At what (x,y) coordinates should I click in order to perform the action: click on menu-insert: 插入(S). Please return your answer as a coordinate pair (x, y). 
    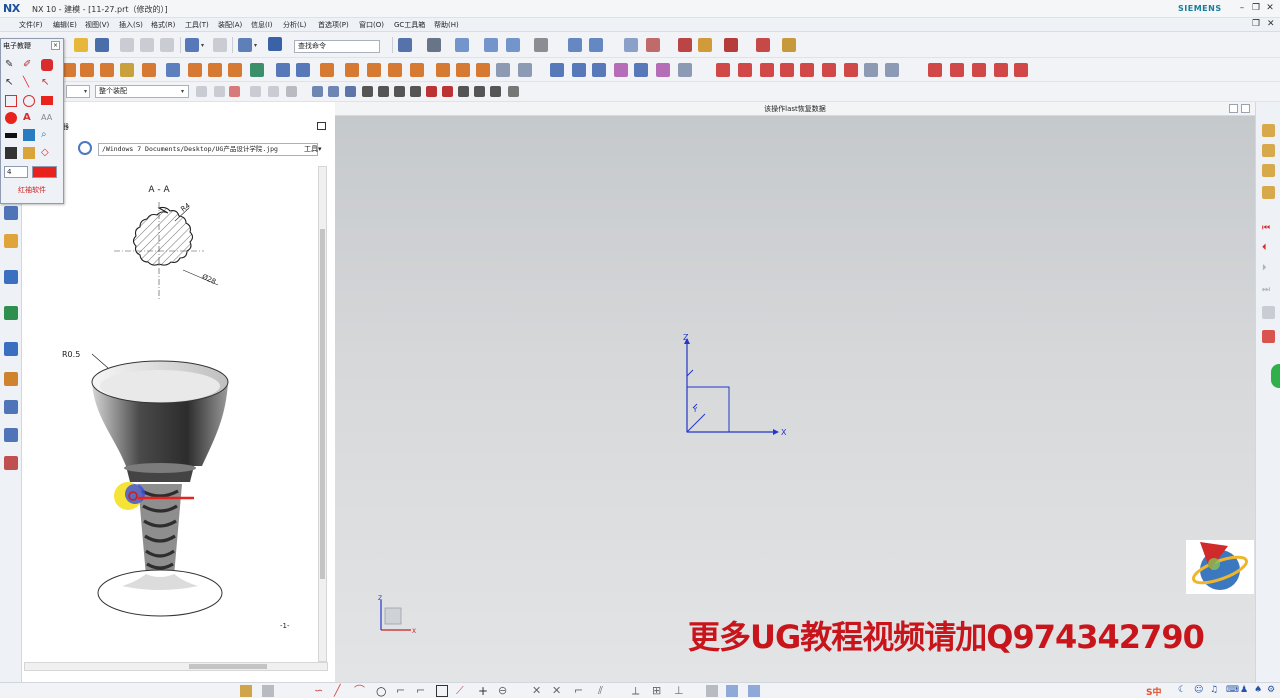
    Looking at the image, I should click on (131, 25).